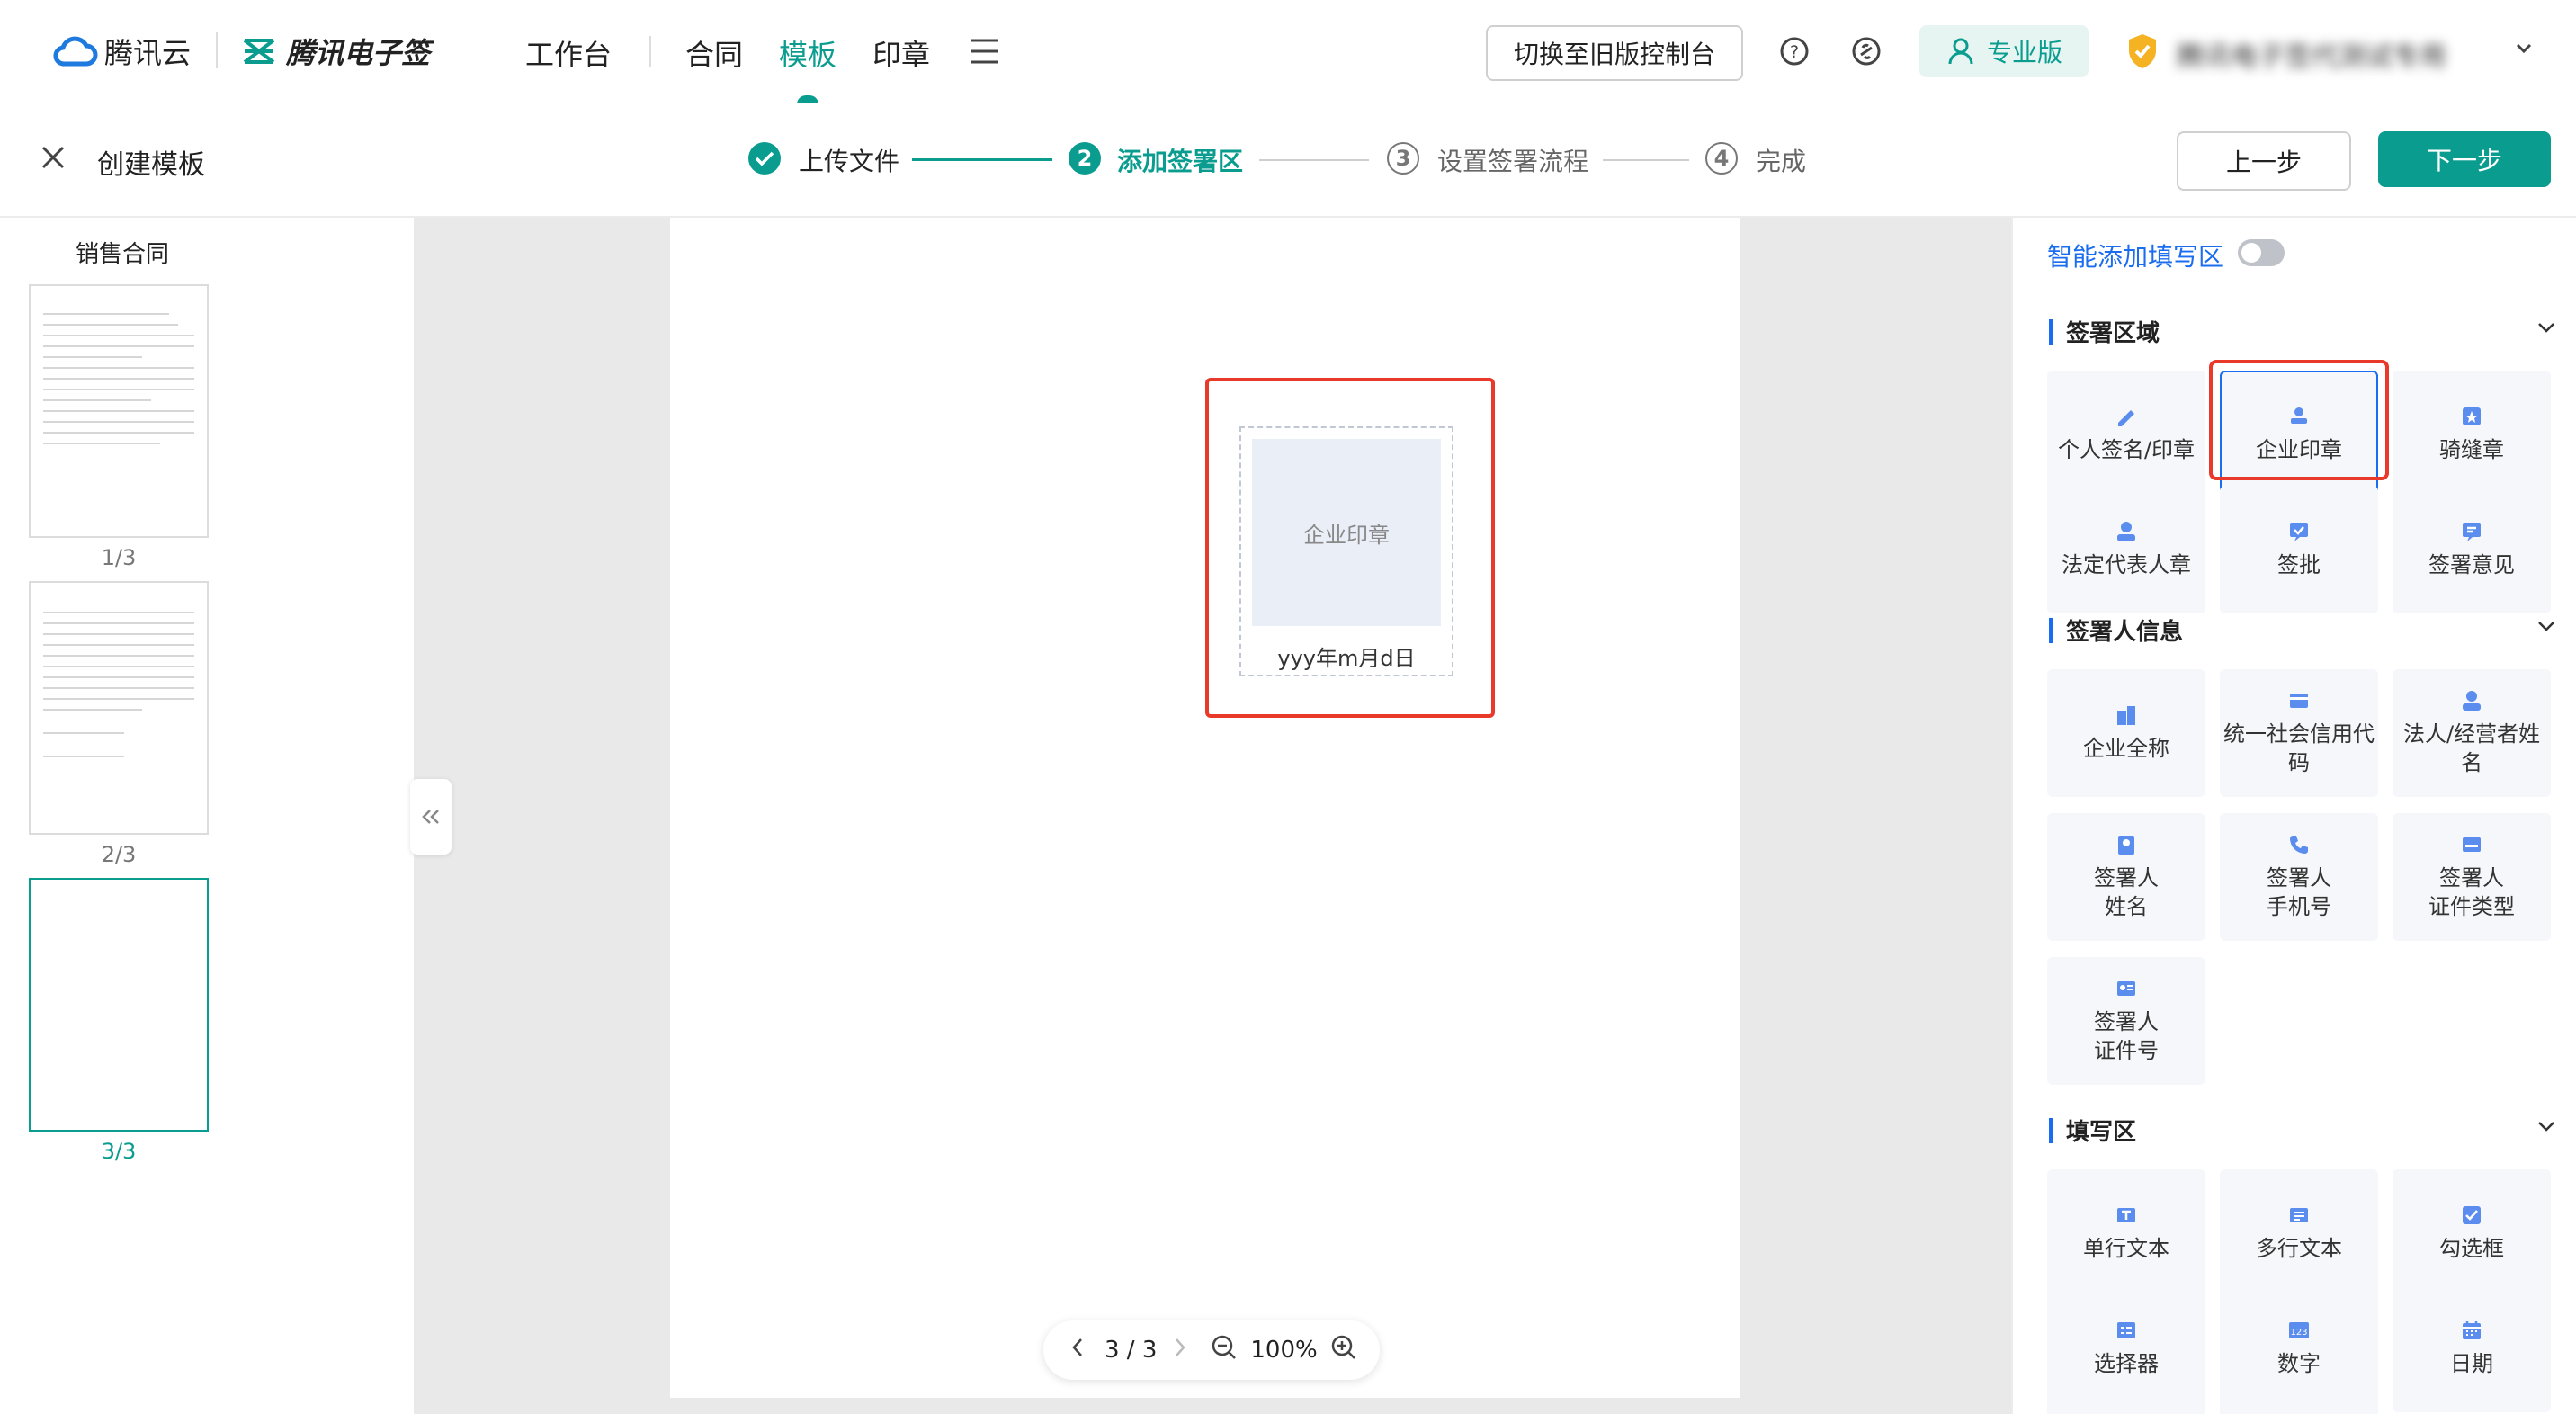 The height and width of the screenshot is (1414, 2576). I want to click on link-icon, so click(1866, 53).